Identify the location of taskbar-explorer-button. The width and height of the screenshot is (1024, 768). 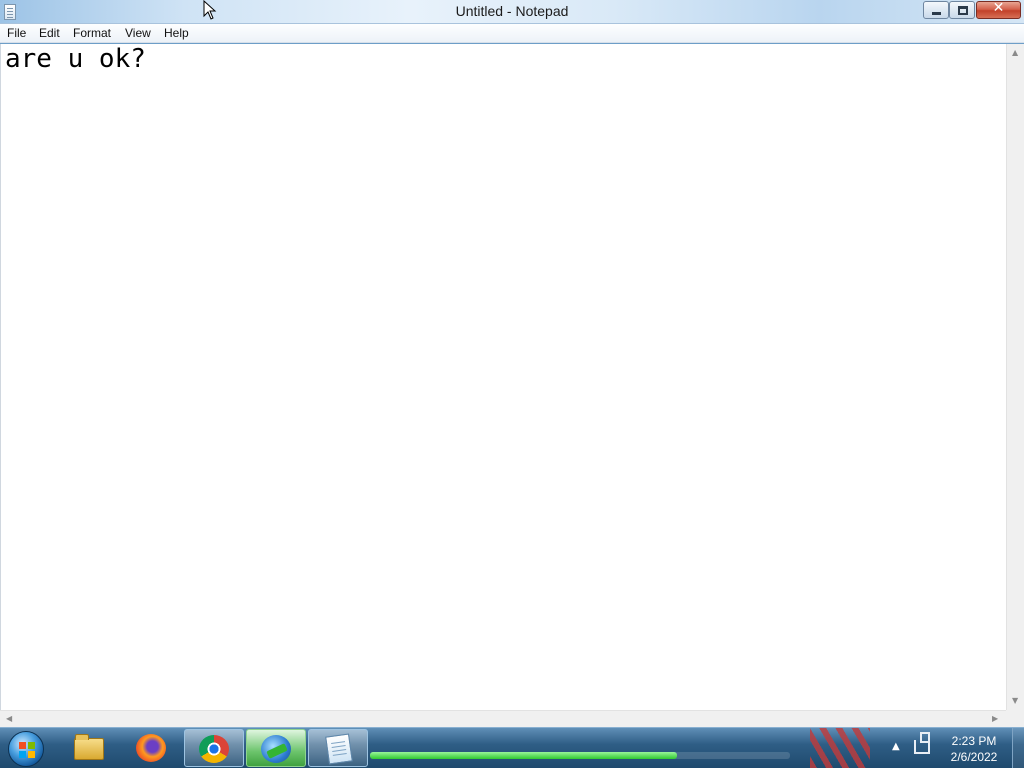
(90, 748).